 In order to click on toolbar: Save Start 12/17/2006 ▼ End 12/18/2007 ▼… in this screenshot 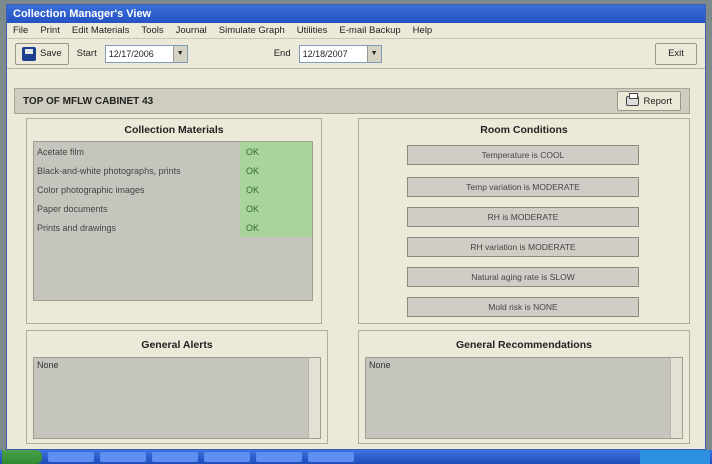, I will do `click(356, 54)`.